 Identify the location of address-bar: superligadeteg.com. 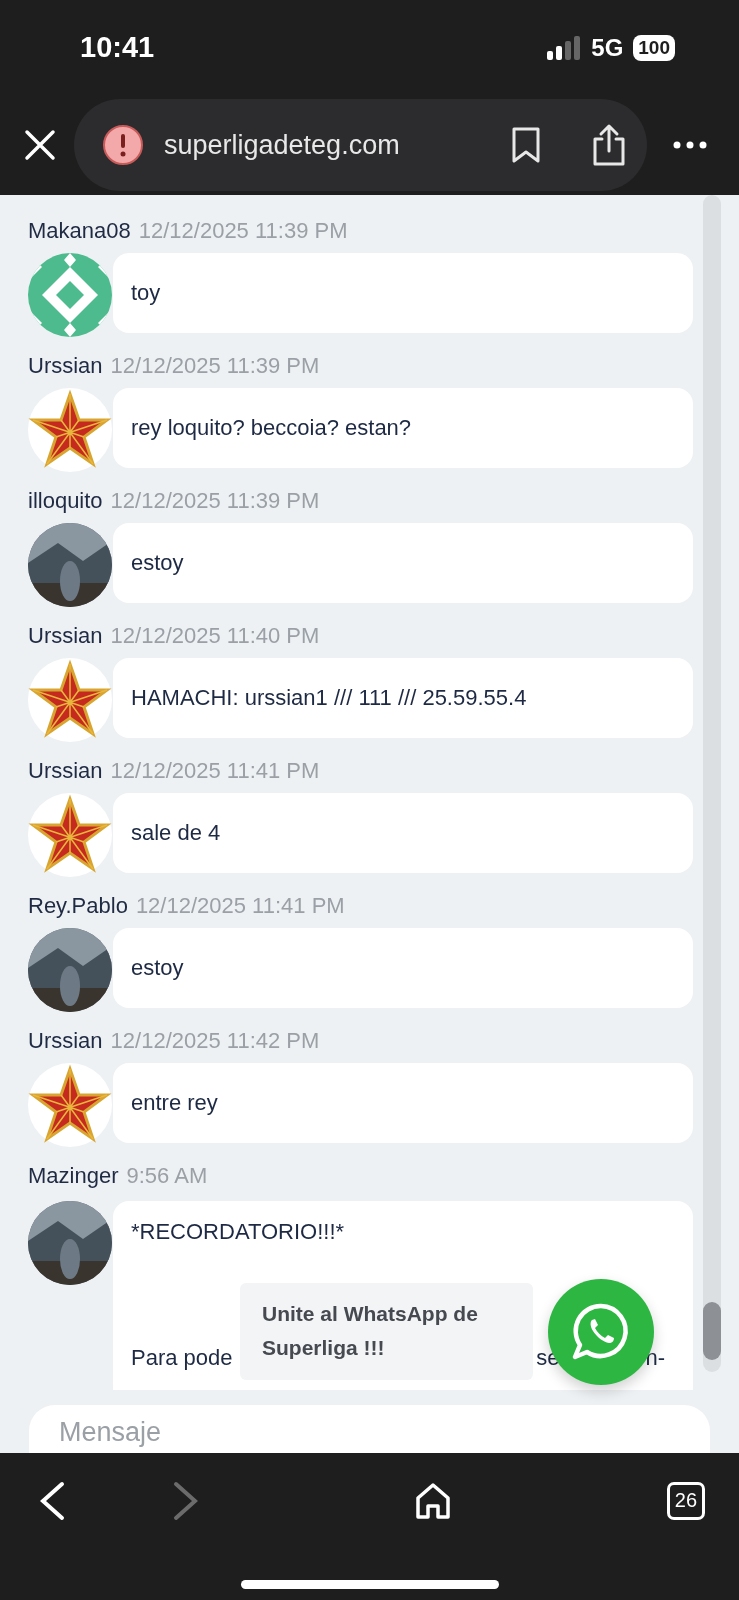
(360, 145).